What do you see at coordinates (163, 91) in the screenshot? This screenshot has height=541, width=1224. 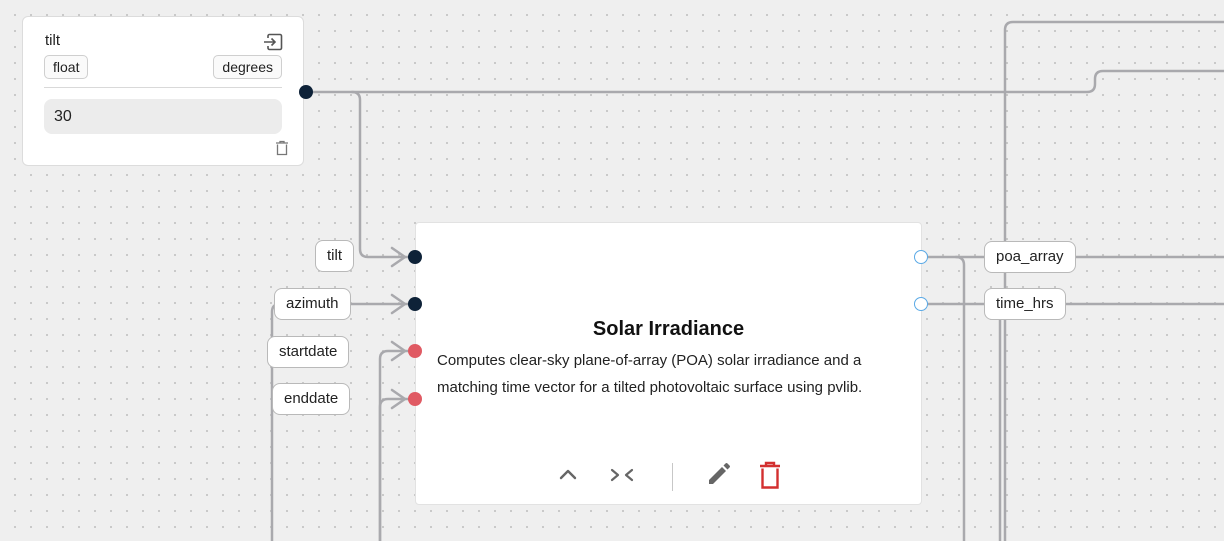 I see `tilt-input-node: tilt float degrees` at bounding box center [163, 91].